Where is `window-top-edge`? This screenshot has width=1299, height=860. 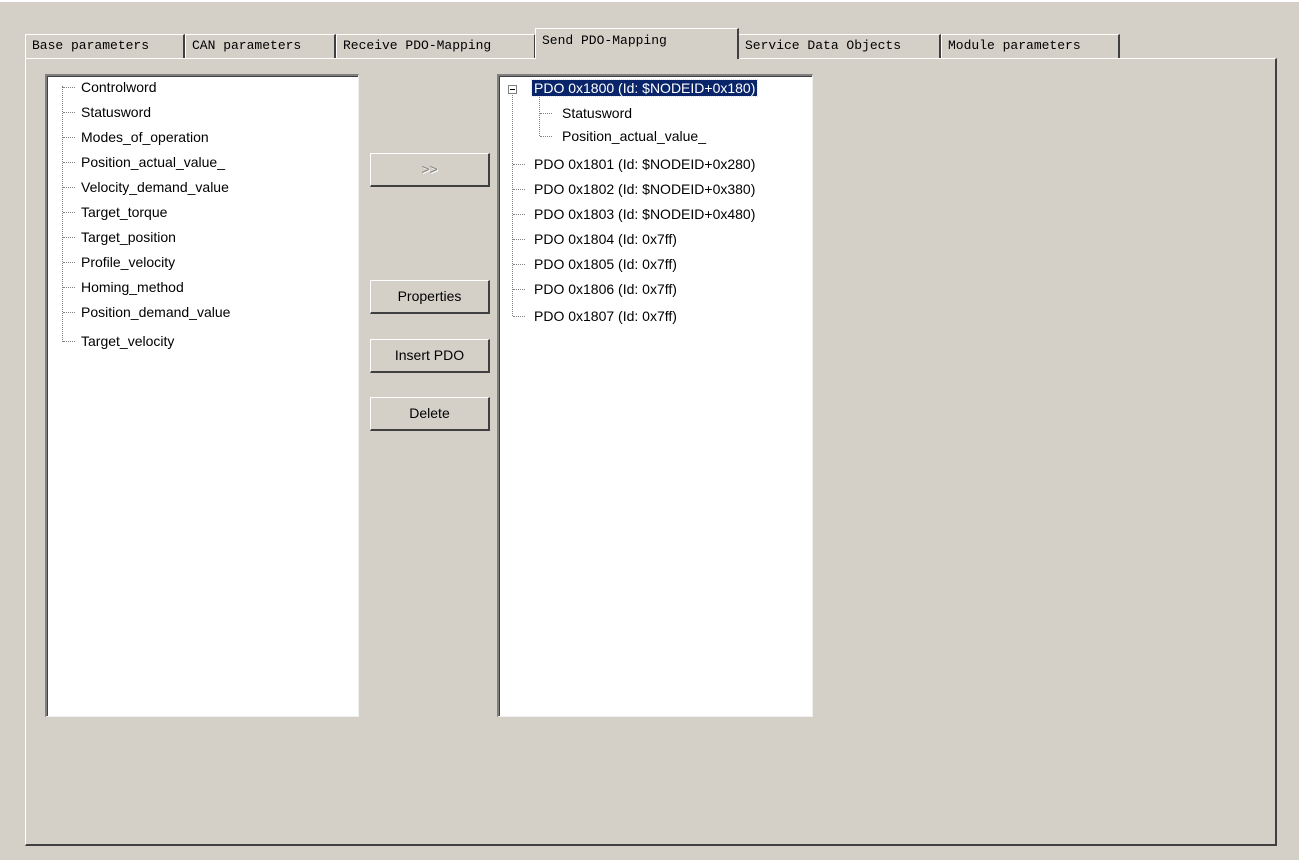 window-top-edge is located at coordinates (649, 1).